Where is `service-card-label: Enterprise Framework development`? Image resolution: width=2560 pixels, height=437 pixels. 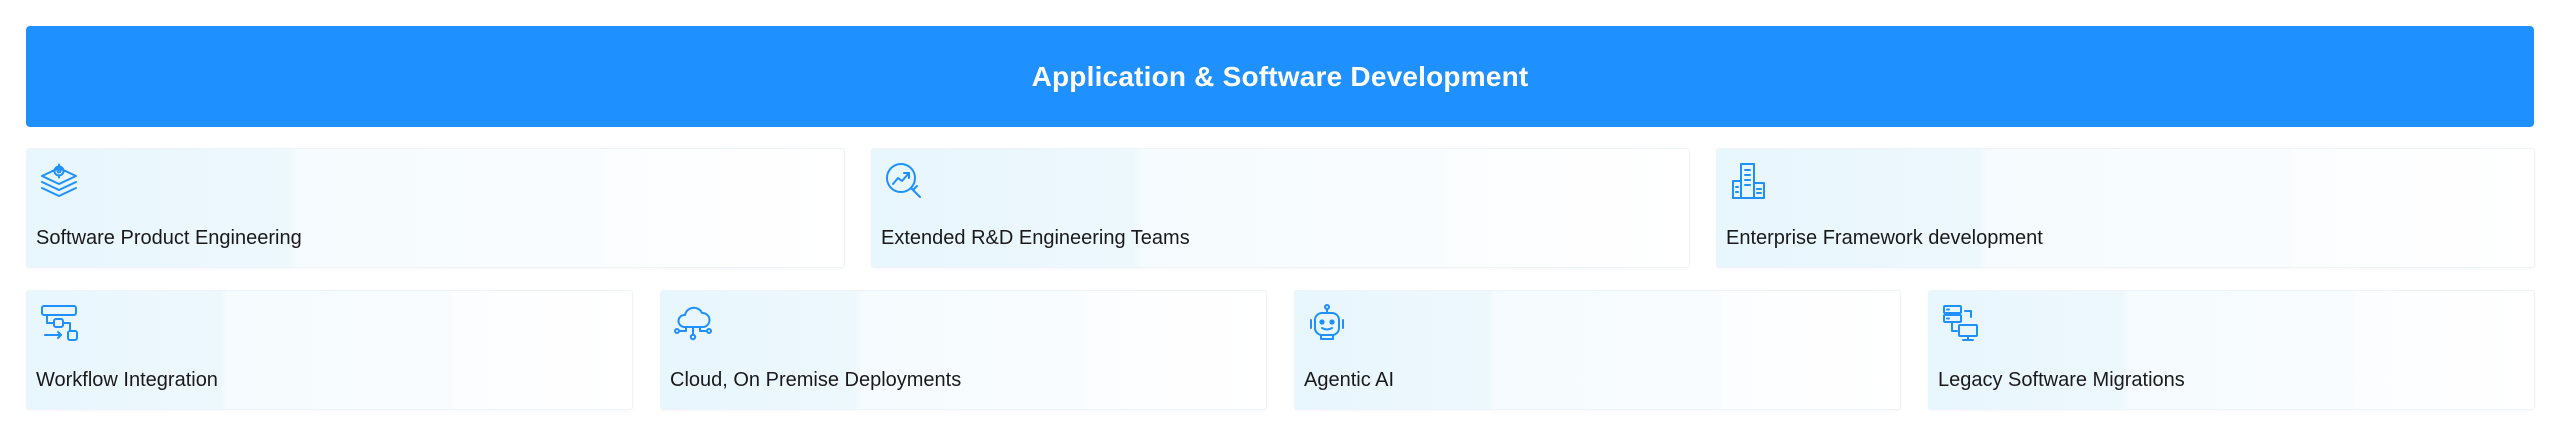
service-card-label: Enterprise Framework development is located at coordinates (1884, 238).